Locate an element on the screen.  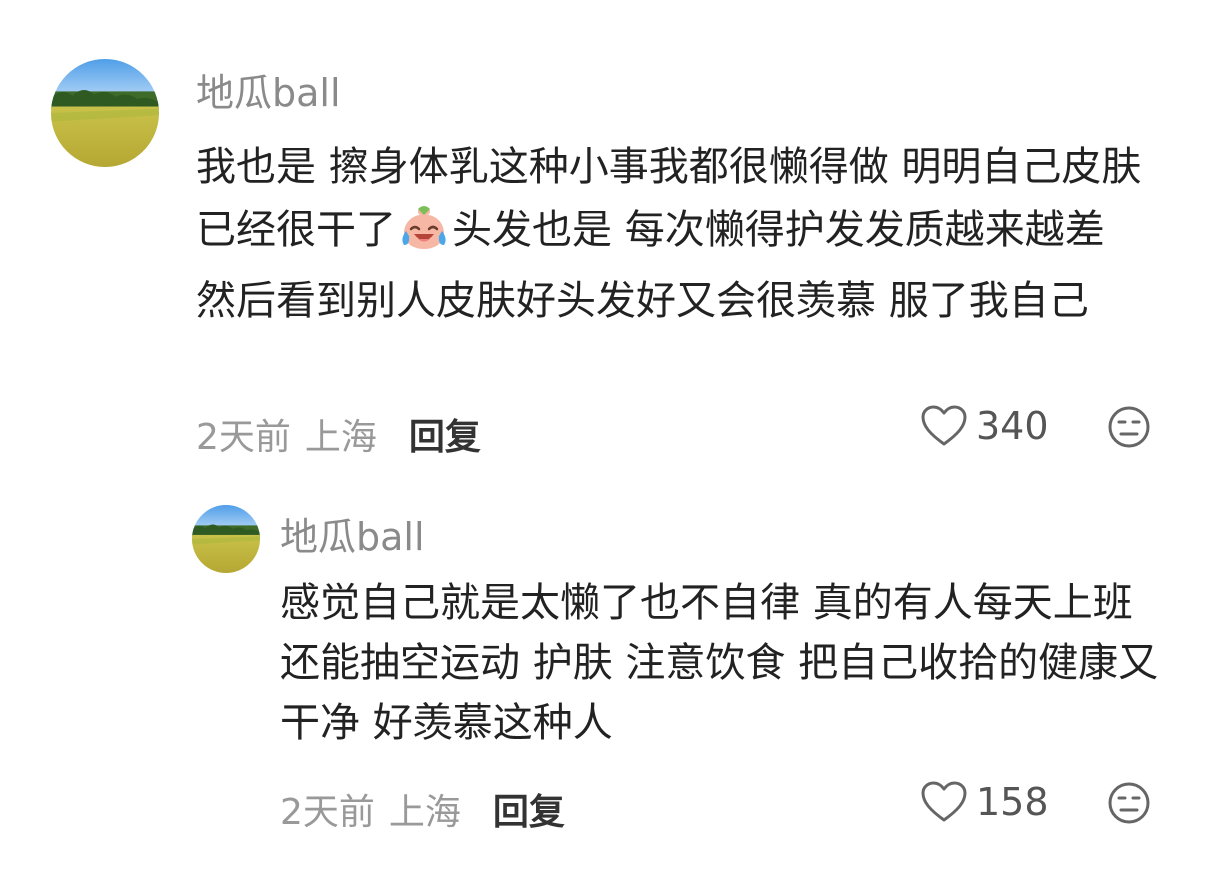
like-button: 158 is located at coordinates (984, 802).